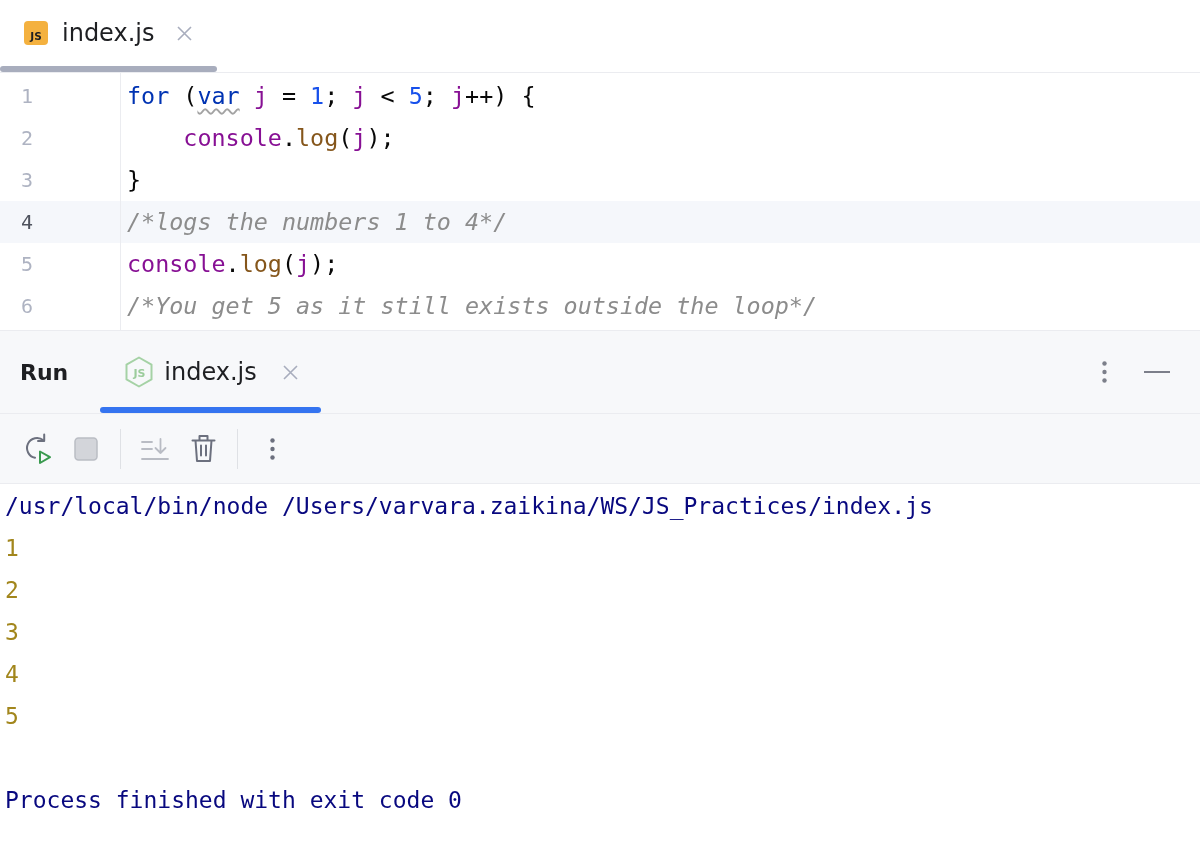 The width and height of the screenshot is (1200, 850). Describe the element at coordinates (469, 506) in the screenshot. I see `console-line: /usr/local/bin/node /Users/varvara.zaikina/WS/JS_Practices/index.js` at that location.